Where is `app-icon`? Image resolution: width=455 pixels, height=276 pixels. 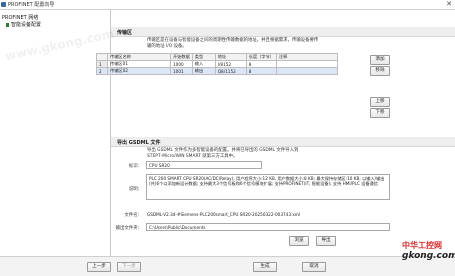 app-icon is located at coordinates (3, 4).